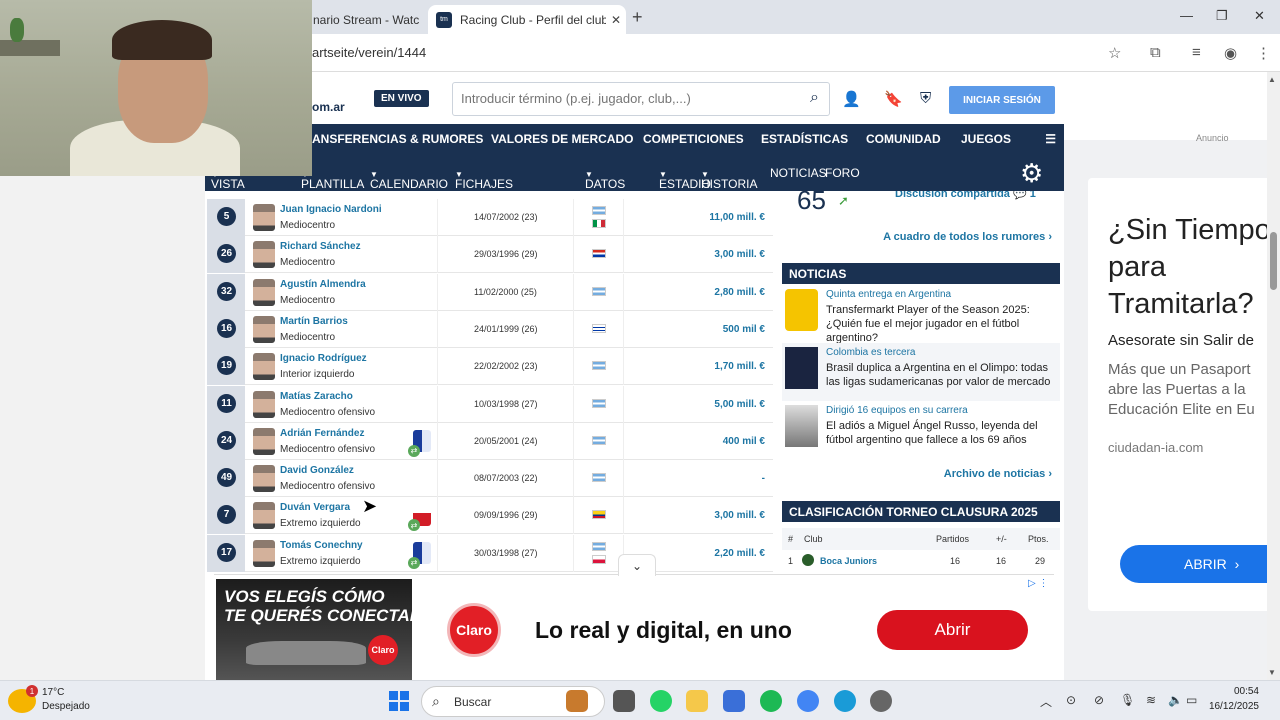 The width and height of the screenshot is (1280, 720). What do you see at coordinates (771, 701) in the screenshot?
I see `spotify-icon` at bounding box center [771, 701].